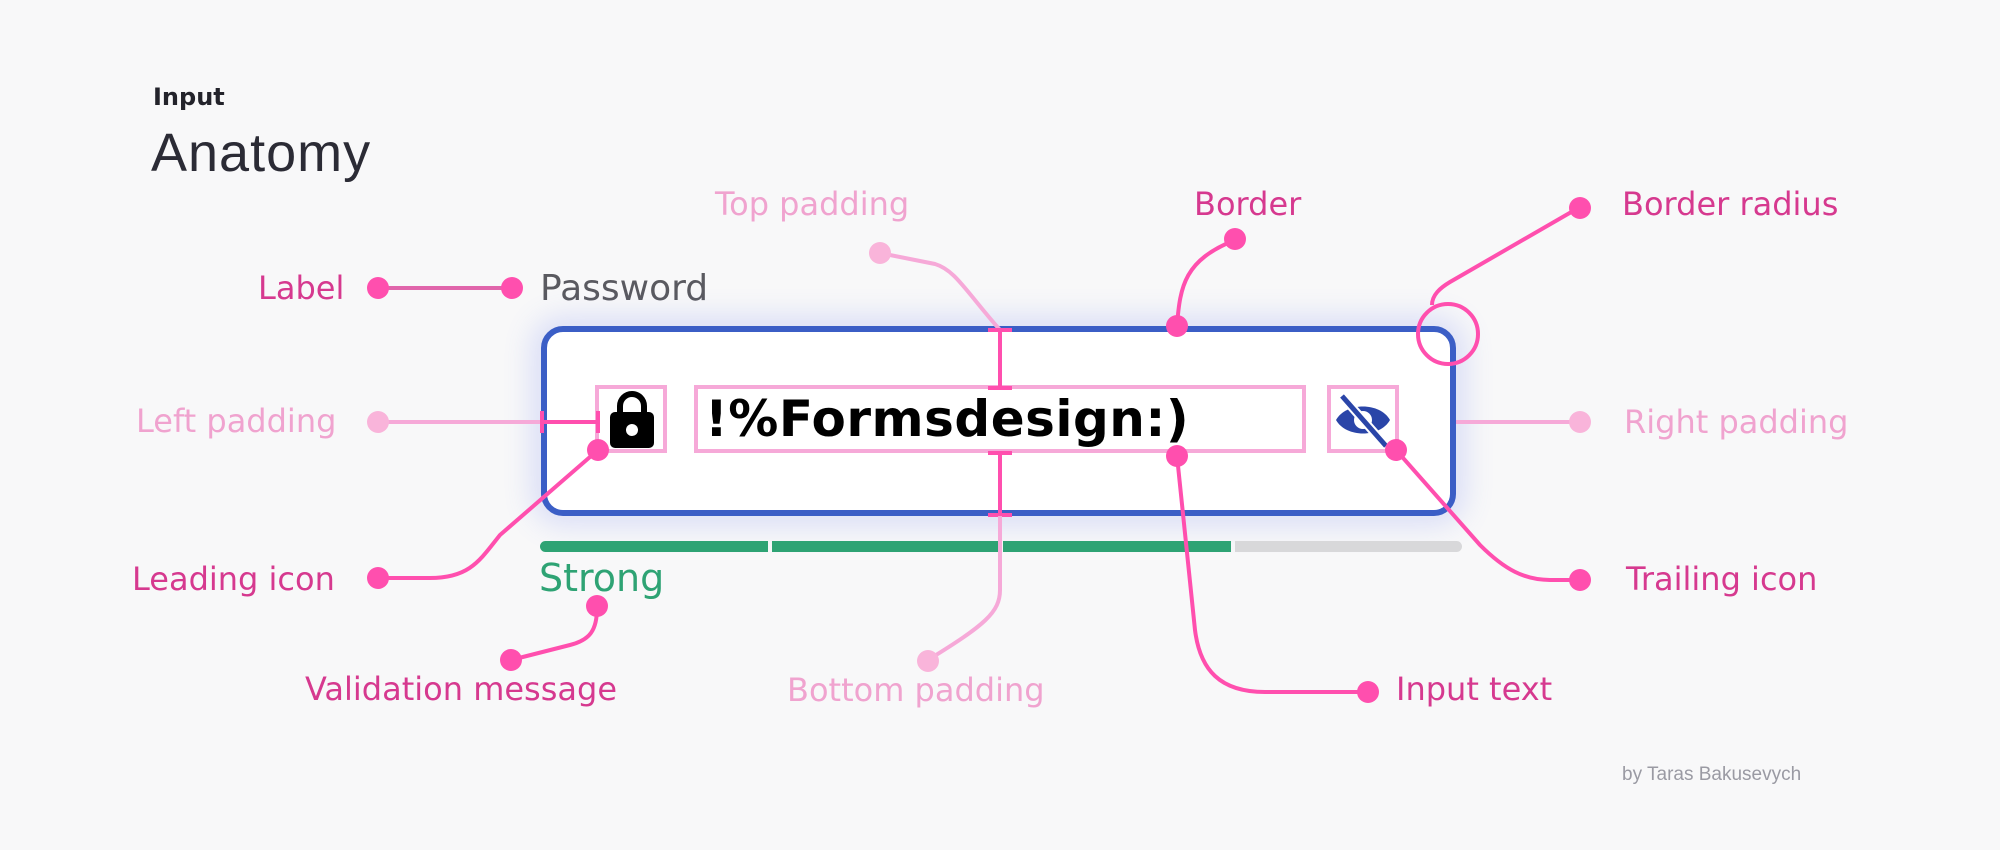 Image resolution: width=2000 pixels, height=850 pixels. I want to click on annotation-leading-icon: Leading icon, so click(233, 579).